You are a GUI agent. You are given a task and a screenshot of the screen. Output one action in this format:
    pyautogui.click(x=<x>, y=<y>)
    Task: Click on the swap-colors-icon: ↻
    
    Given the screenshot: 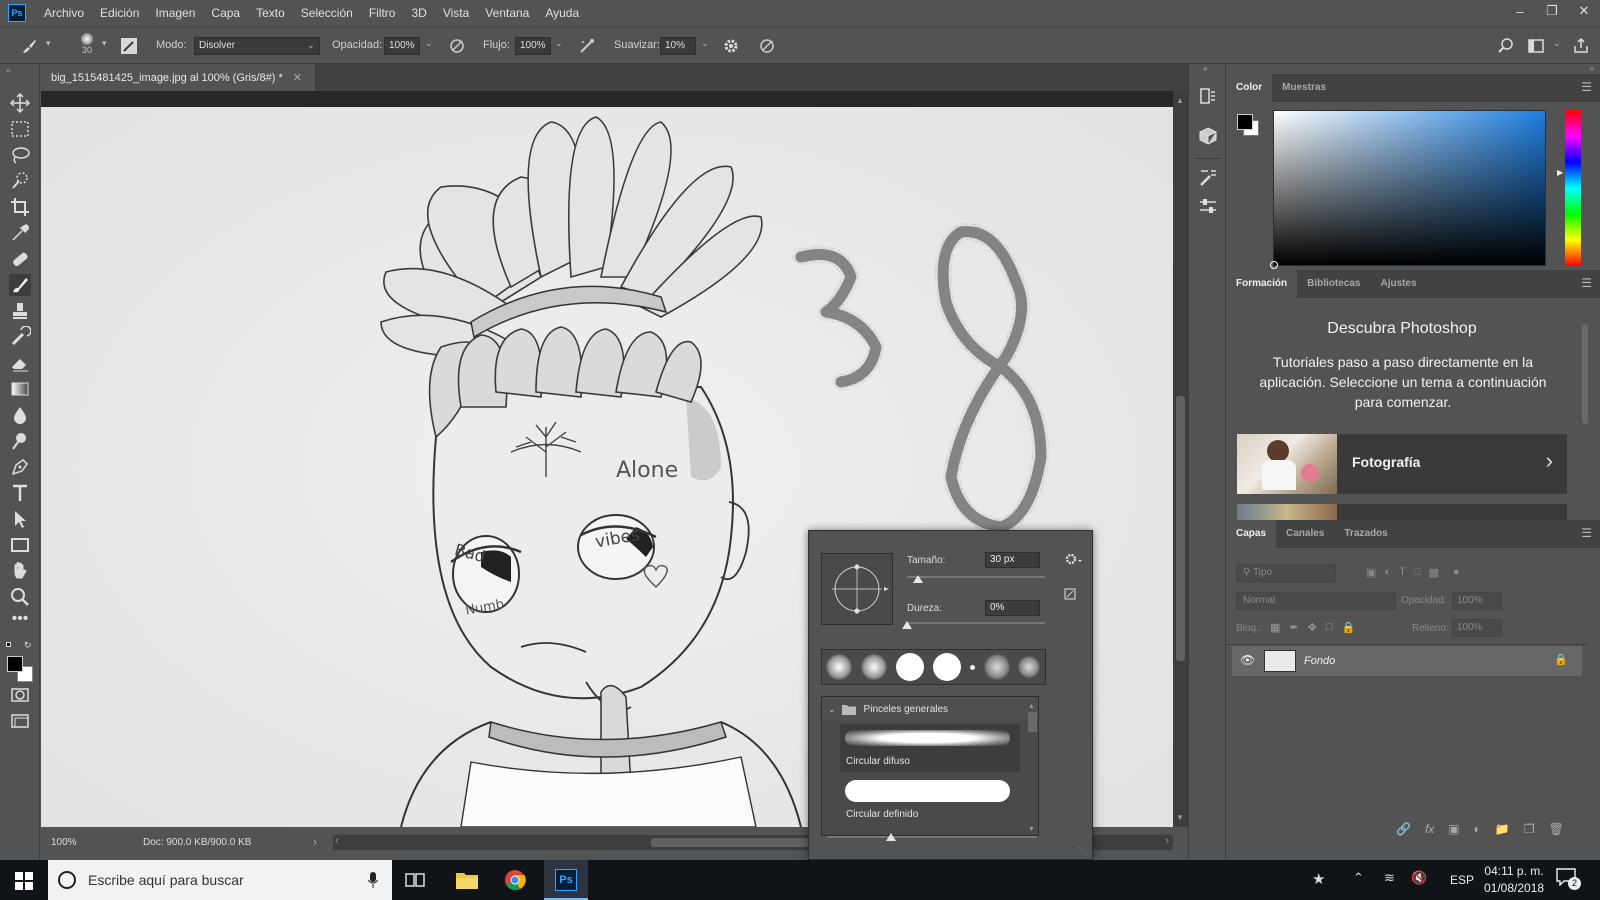 What is the action you would take?
    pyautogui.click(x=28, y=645)
    